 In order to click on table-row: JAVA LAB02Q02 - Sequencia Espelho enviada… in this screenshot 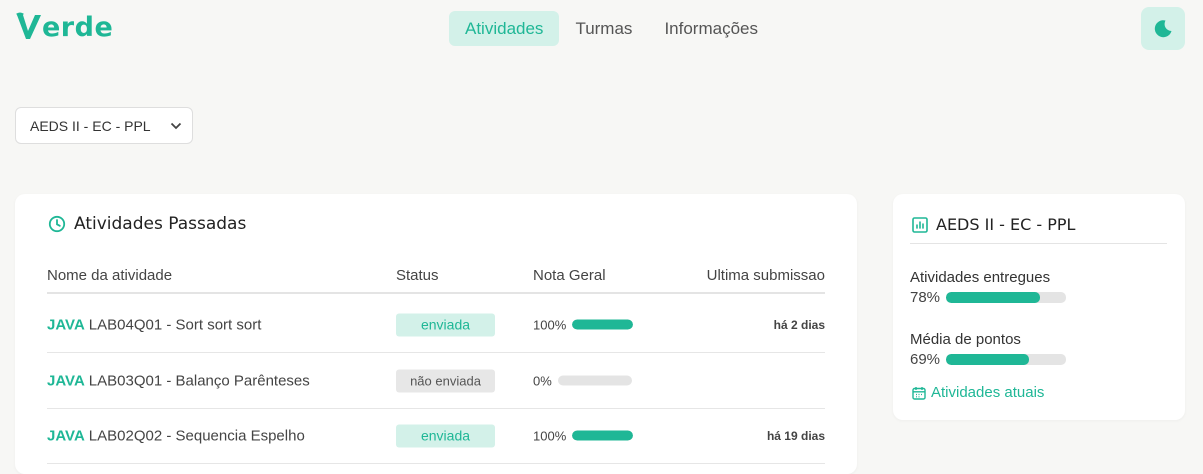, I will do `click(436, 436)`.